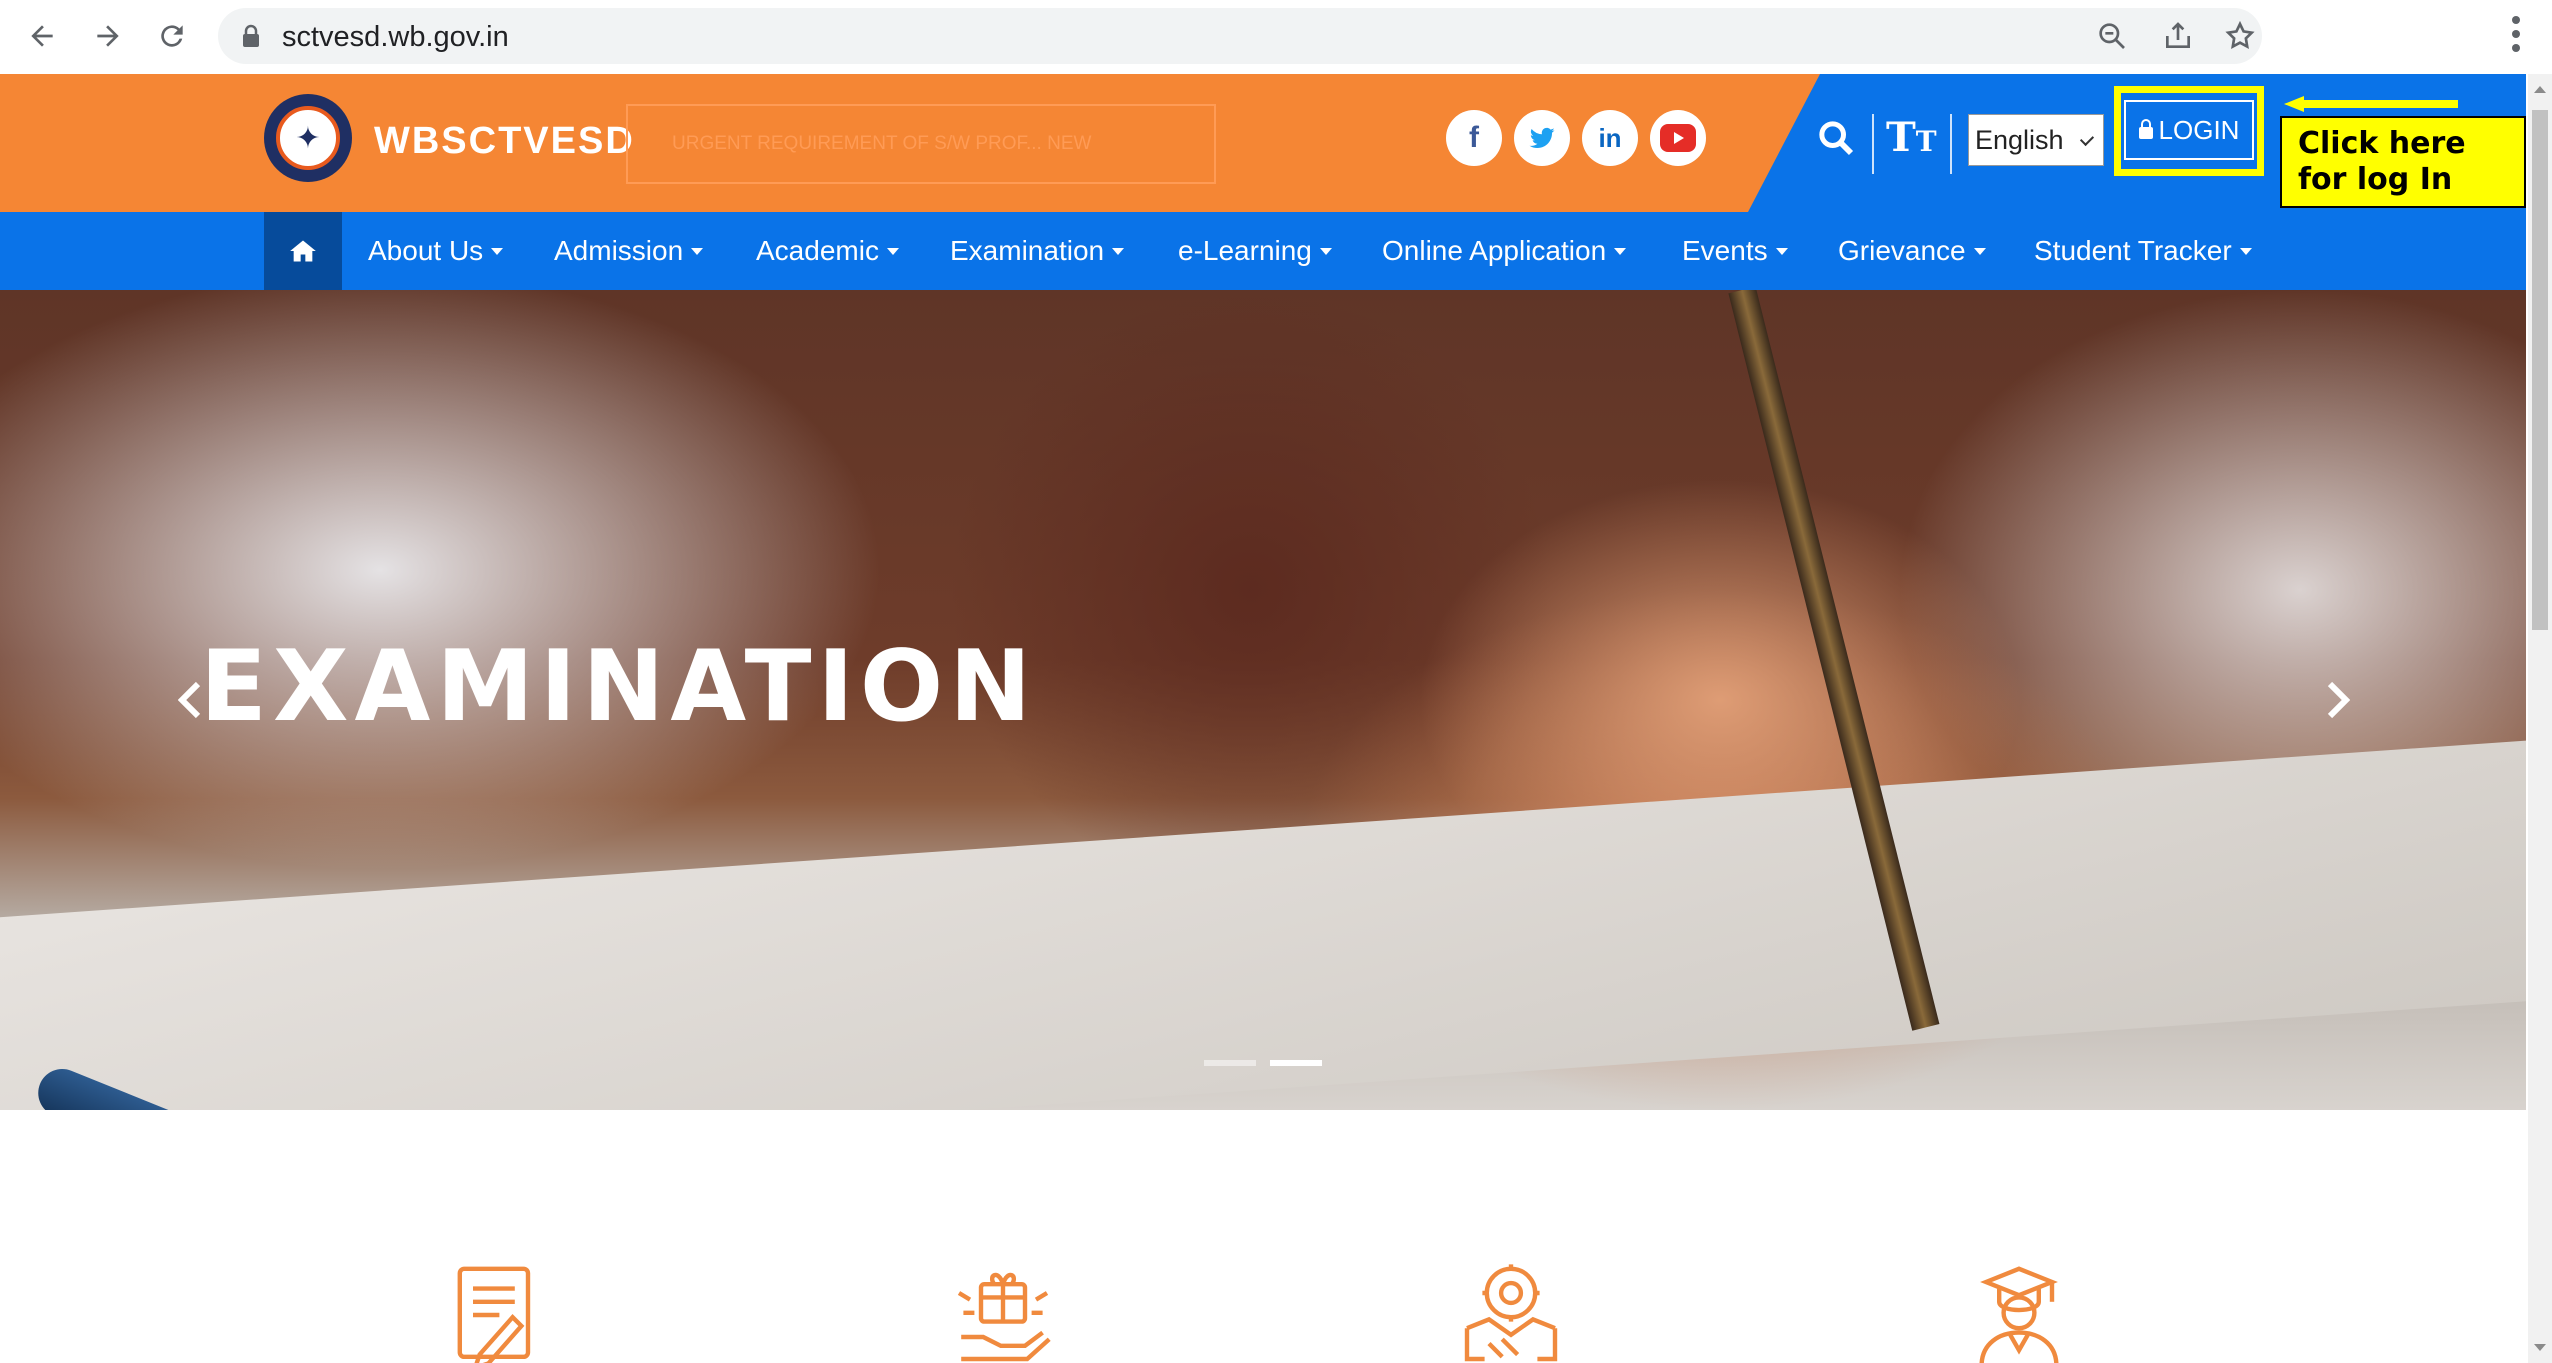 This screenshot has width=2552, height=1363. What do you see at coordinates (817, 250) in the screenshot?
I see `menu-label: Academic` at bounding box center [817, 250].